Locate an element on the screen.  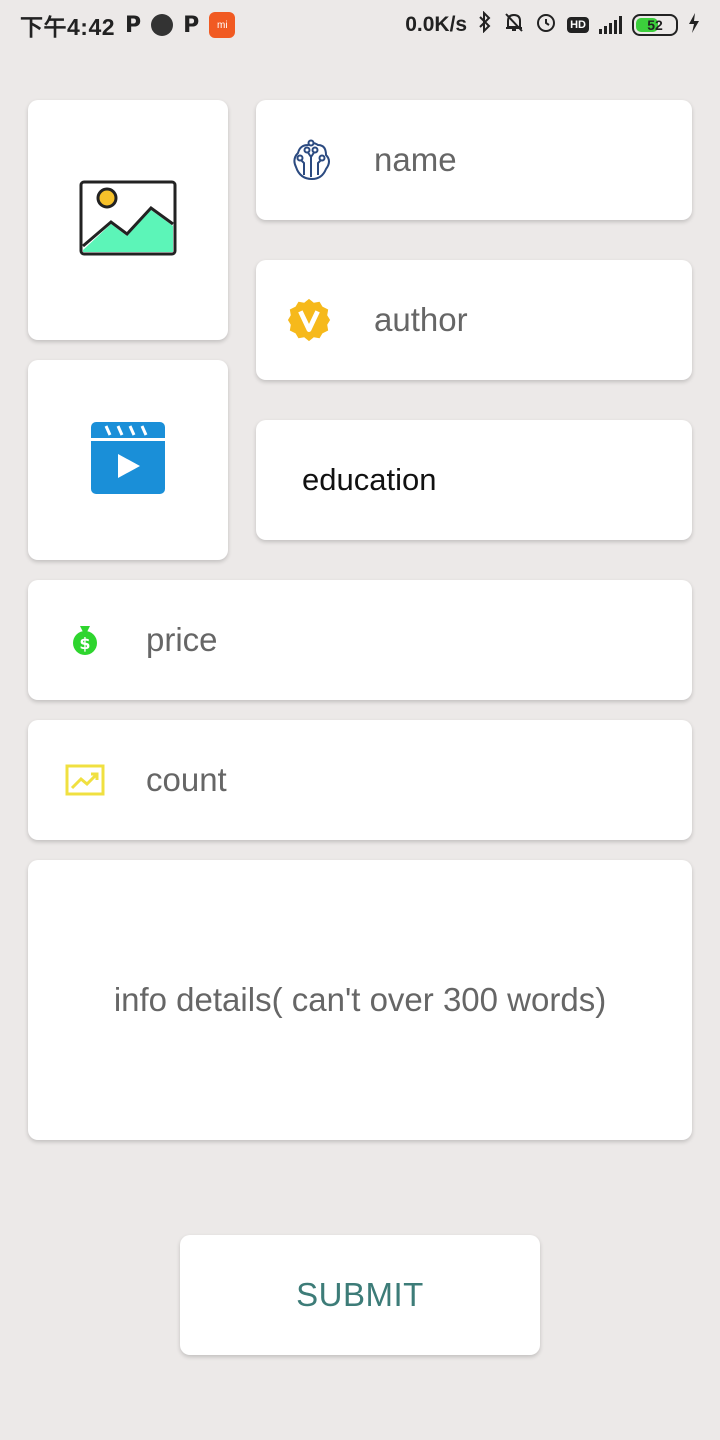
net-speed: 0.0K/s is located at coordinates (436, 24).